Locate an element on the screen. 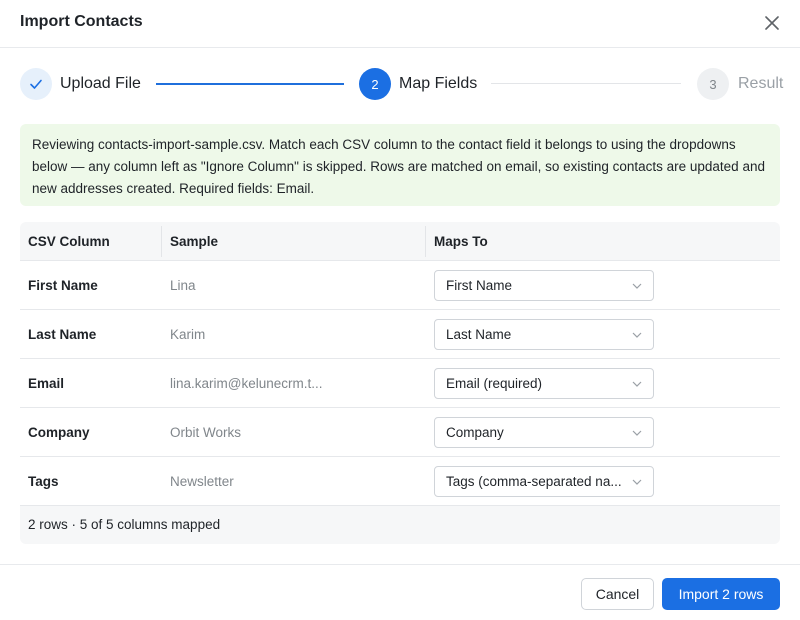 The width and height of the screenshot is (800, 620). step-connector-completed is located at coordinates (250, 84).